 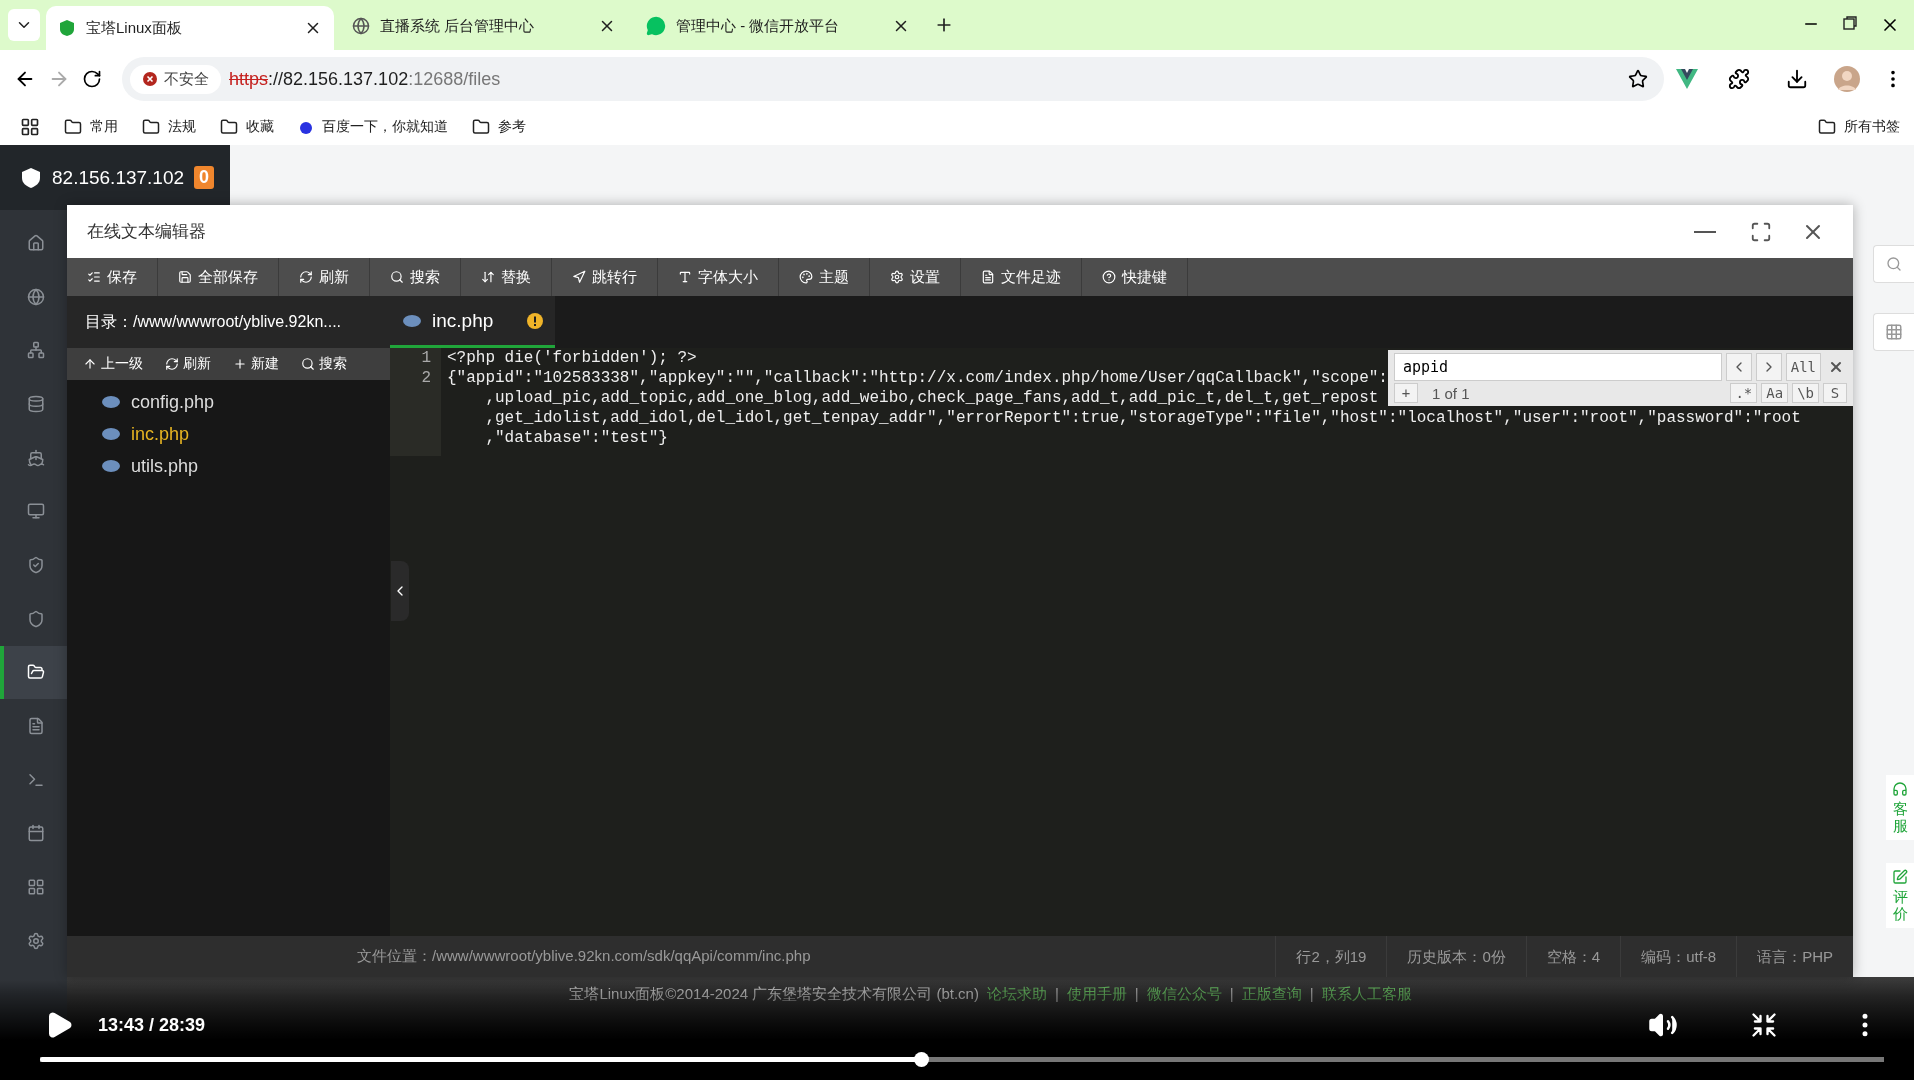 I want to click on tab-title: 管理中心 - 微信开放平台, so click(x=758, y=26).